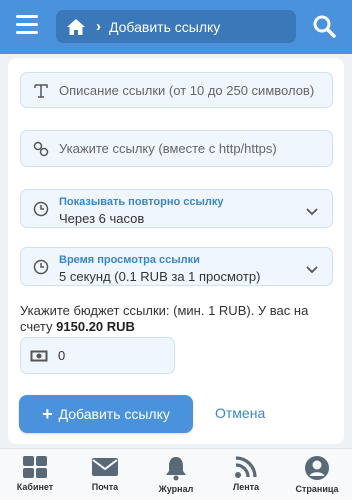 The image size is (352, 500). What do you see at coordinates (176, 489) in the screenshot?
I see `nav-label: Журнал` at bounding box center [176, 489].